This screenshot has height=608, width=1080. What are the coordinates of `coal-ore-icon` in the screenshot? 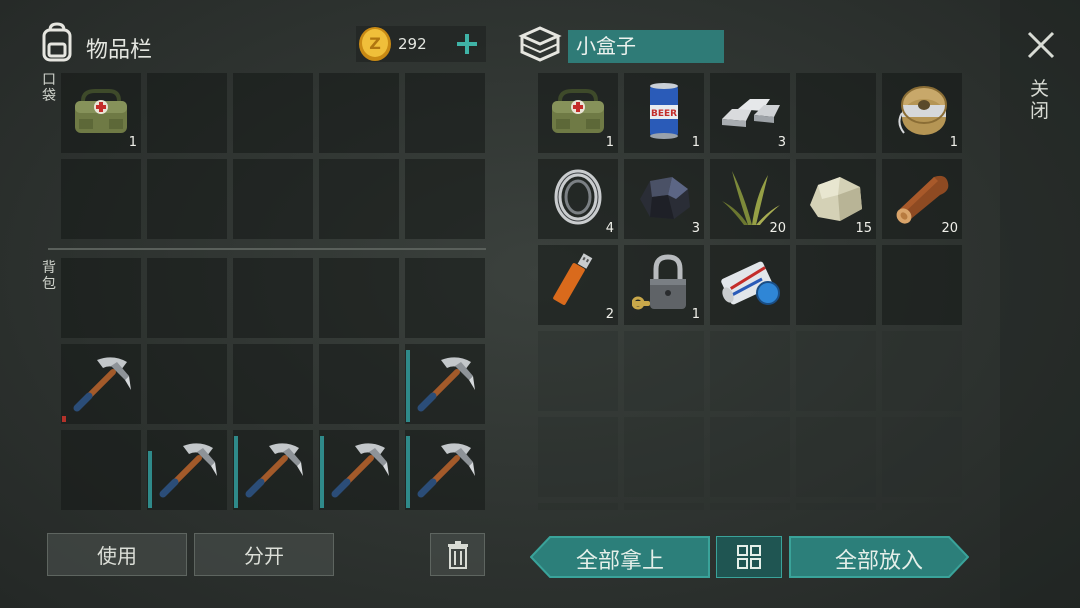 It's located at (664, 197).